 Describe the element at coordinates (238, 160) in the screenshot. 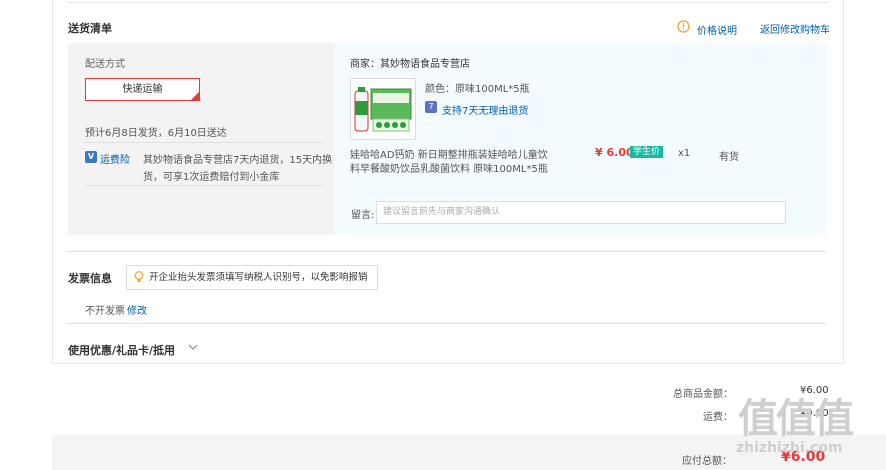

I see `insurance-text-1: 其妙物语食品专营店7天内退货，15天内换` at that location.